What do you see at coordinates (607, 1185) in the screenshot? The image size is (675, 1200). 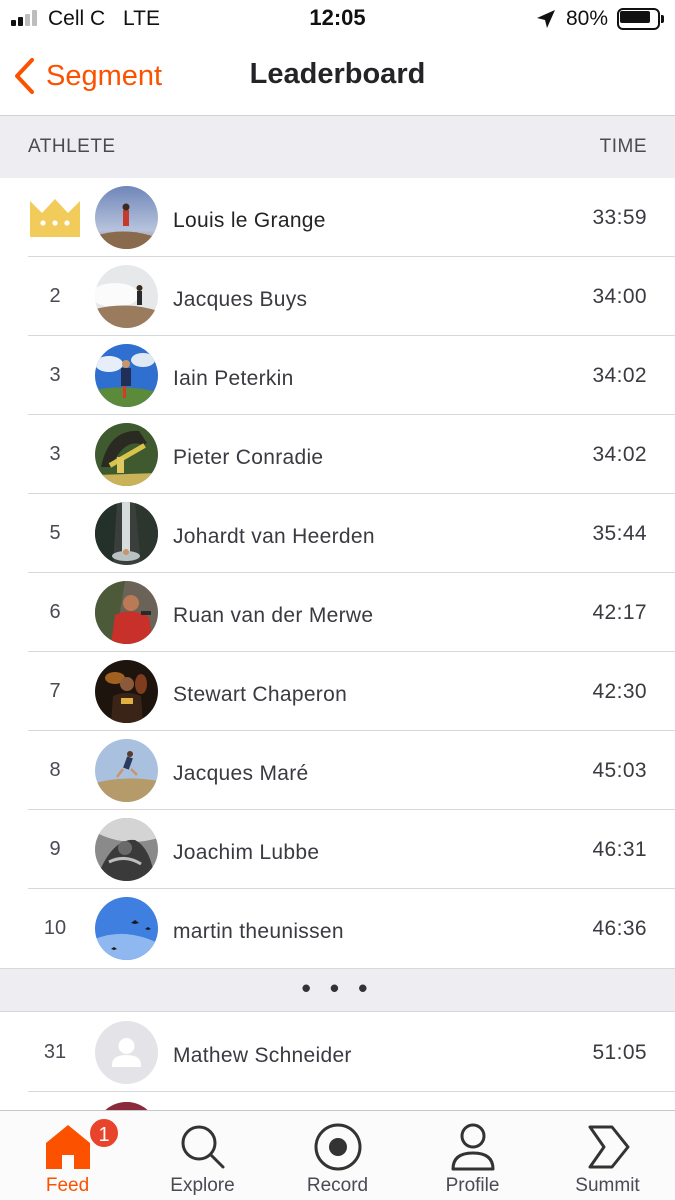 I see `tab-label: Summit` at bounding box center [607, 1185].